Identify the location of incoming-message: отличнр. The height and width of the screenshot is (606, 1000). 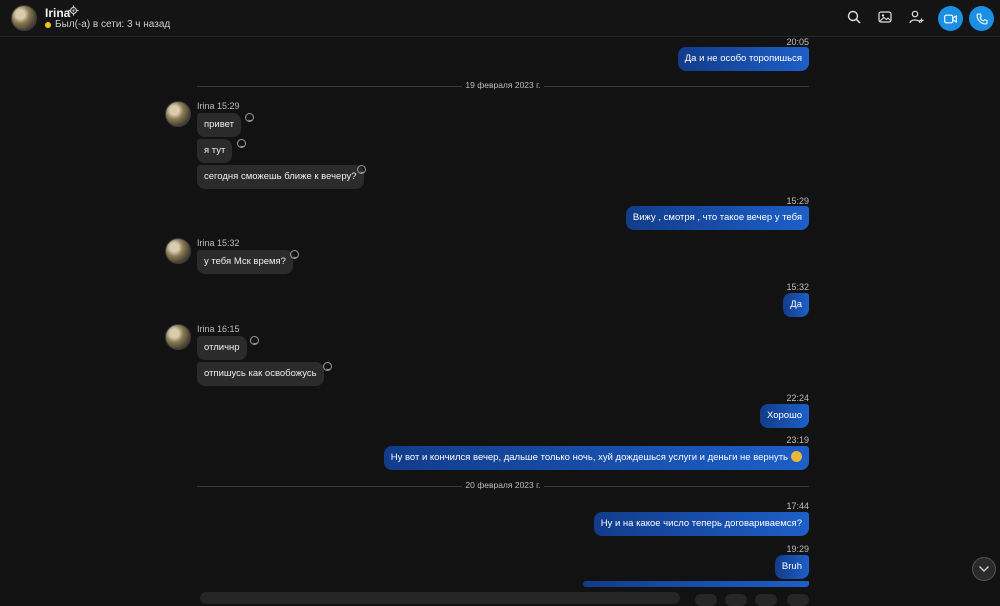
(222, 348).